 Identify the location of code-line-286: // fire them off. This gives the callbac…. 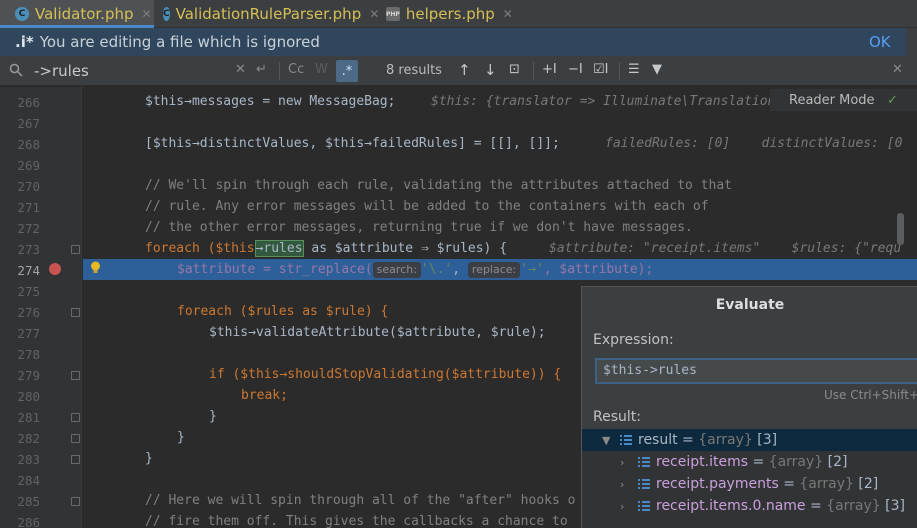
(325, 519).